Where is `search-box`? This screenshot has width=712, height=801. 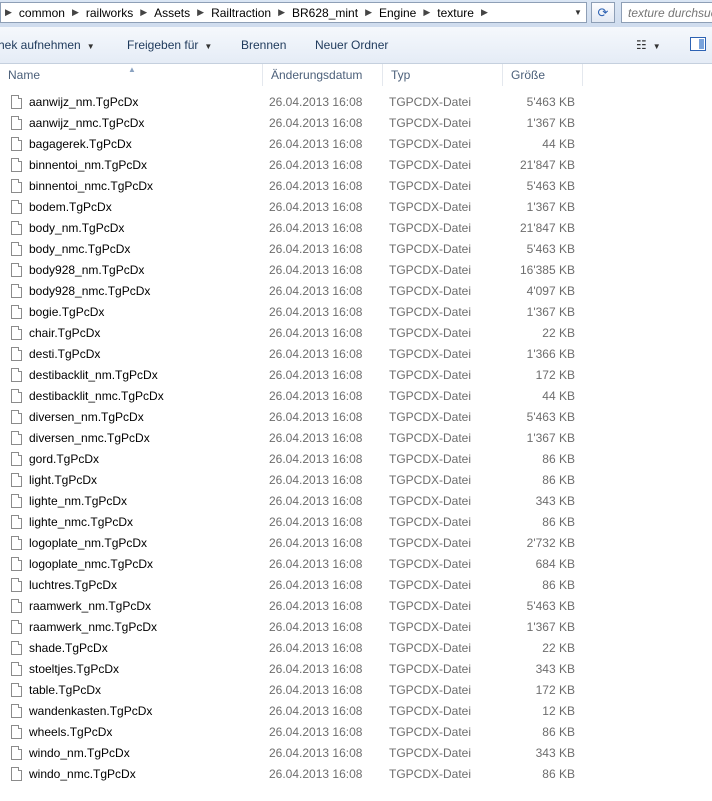 search-box is located at coordinates (666, 12).